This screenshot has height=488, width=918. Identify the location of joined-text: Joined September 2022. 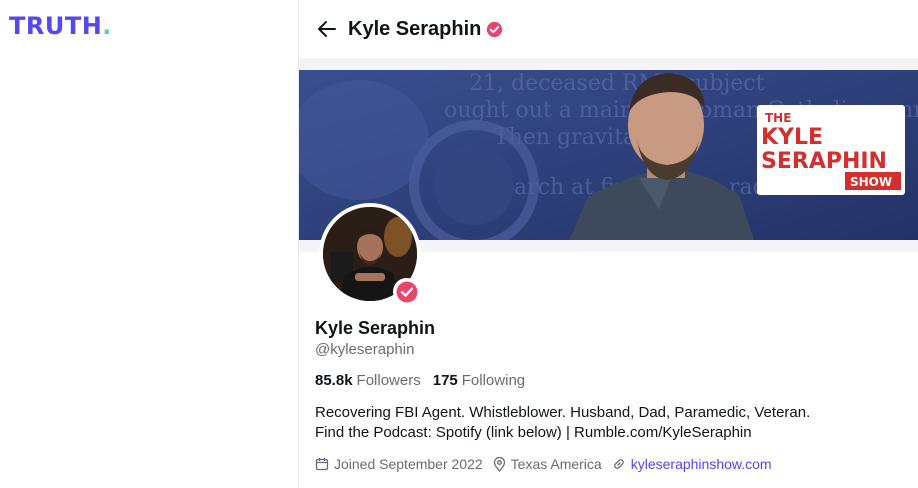
(408, 464).